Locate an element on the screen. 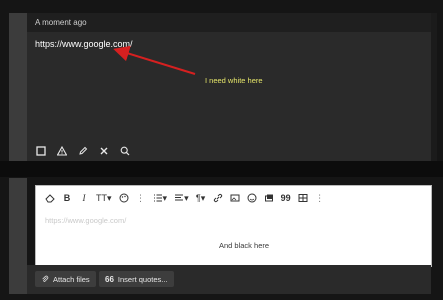 The width and height of the screenshot is (443, 300). arrow-to-message is located at coordinates (154, 60).